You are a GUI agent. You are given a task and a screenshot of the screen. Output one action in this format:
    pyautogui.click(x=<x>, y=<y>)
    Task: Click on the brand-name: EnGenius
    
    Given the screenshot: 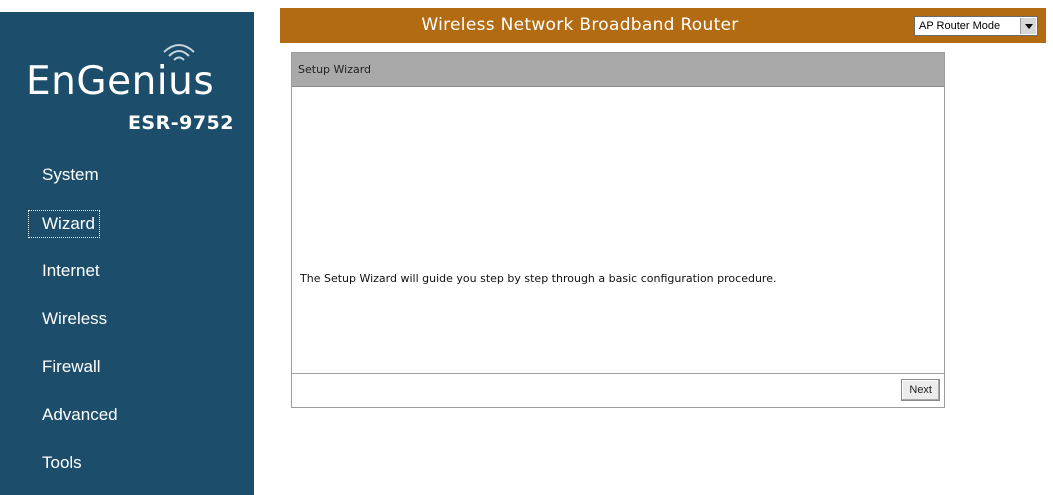 What is the action you would take?
    pyautogui.click(x=120, y=81)
    